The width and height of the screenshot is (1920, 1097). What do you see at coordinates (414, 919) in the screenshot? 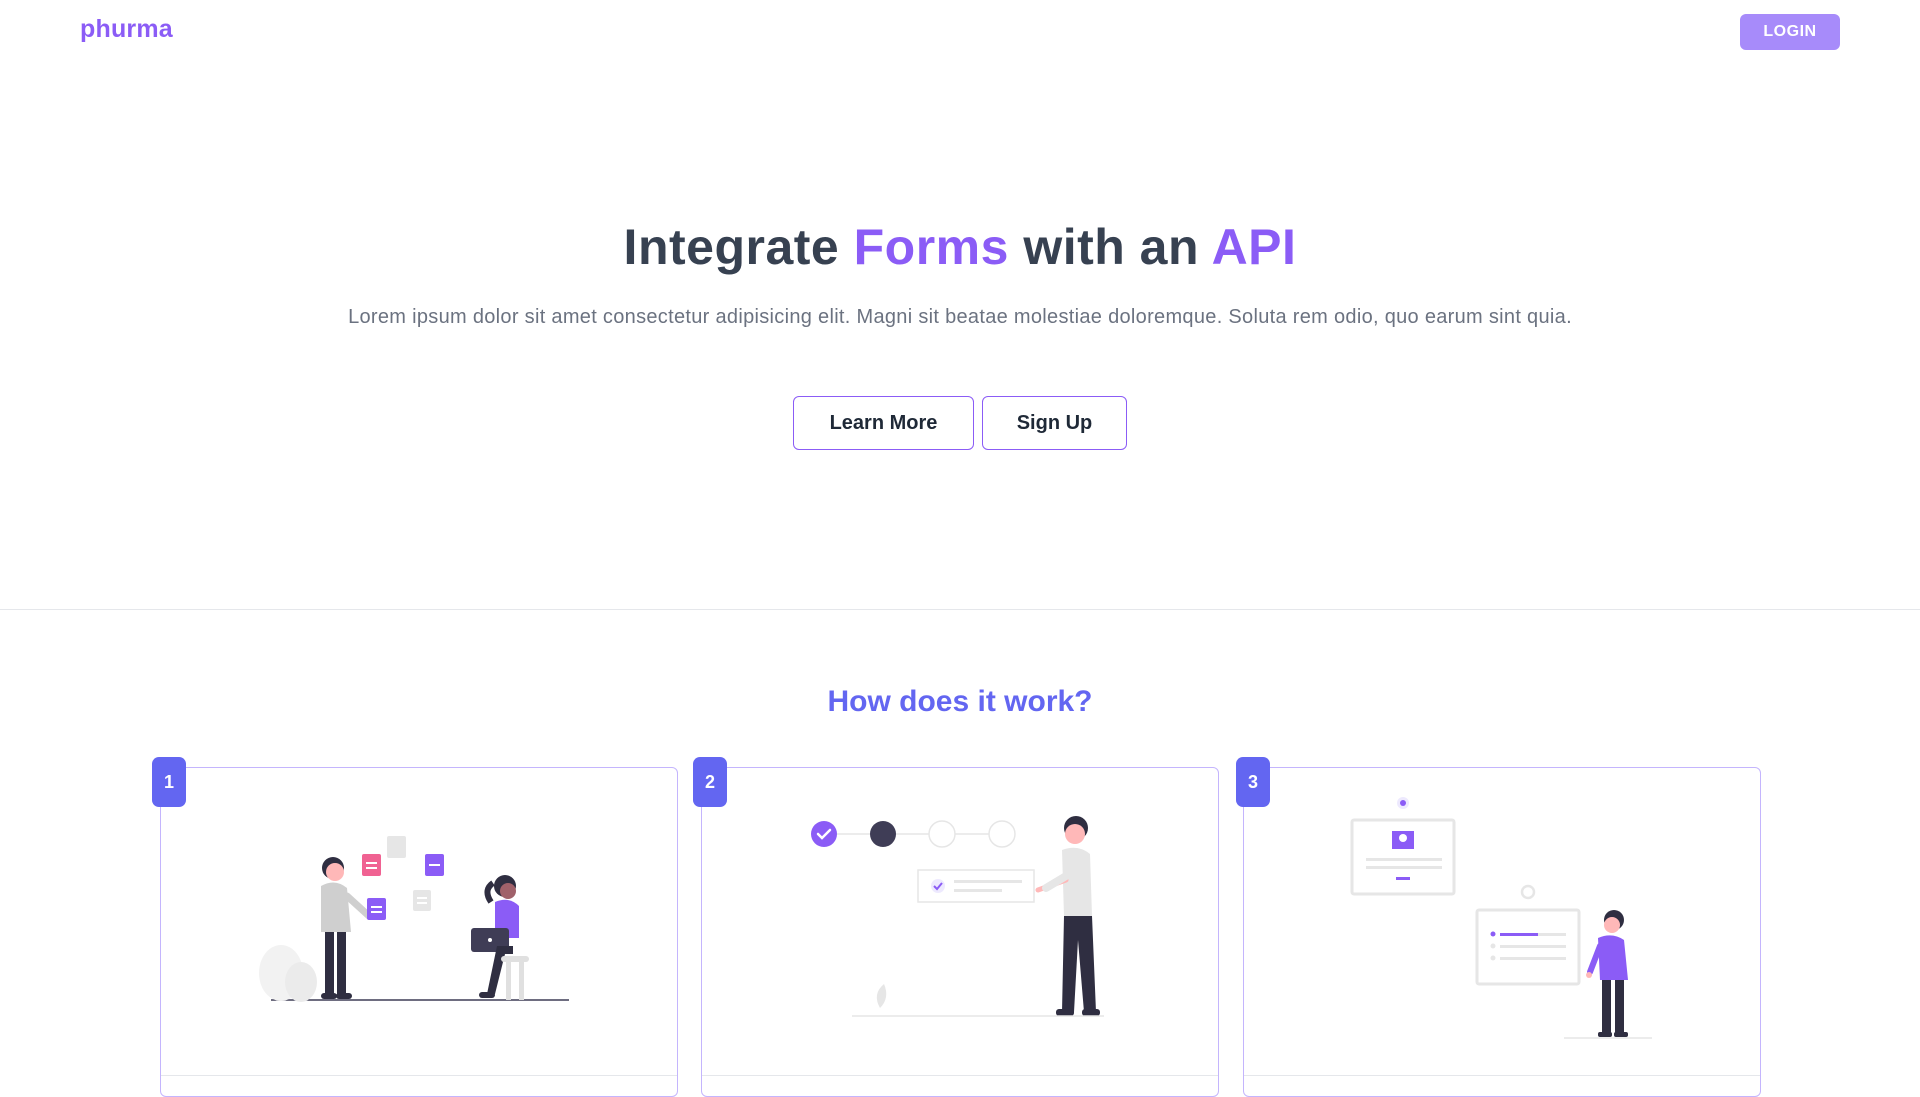
I see `people-sharing-forms-illustration` at bounding box center [414, 919].